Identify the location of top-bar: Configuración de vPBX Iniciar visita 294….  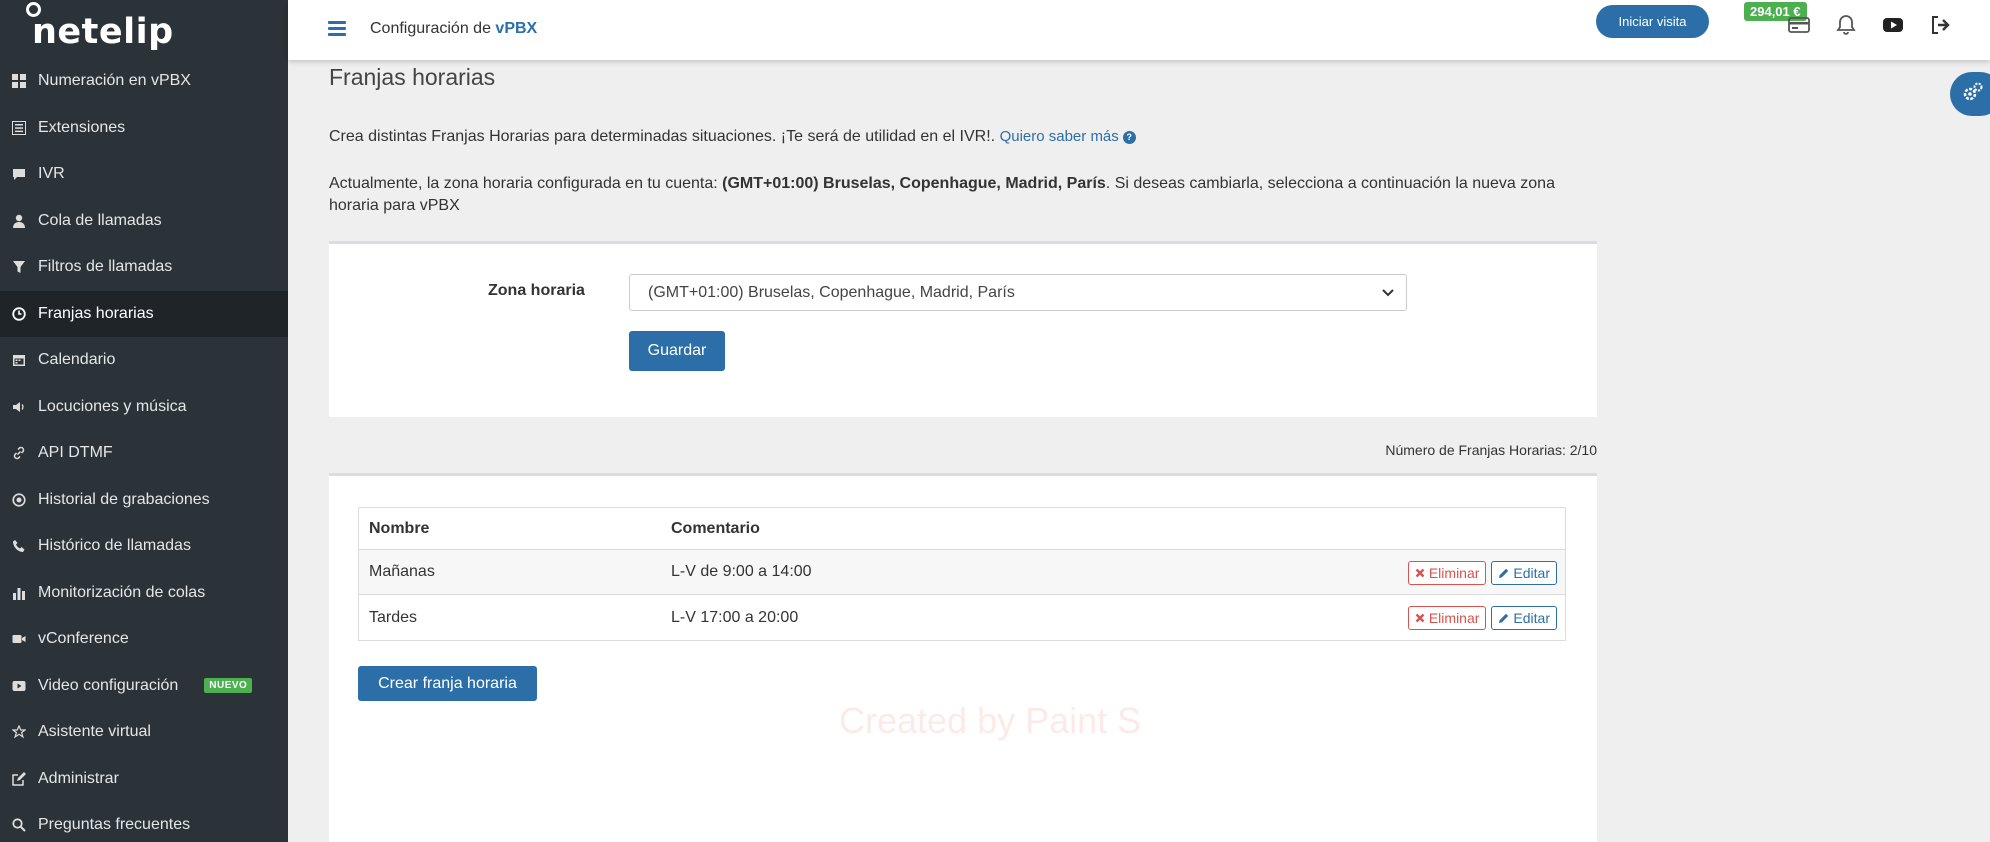
(1139, 30).